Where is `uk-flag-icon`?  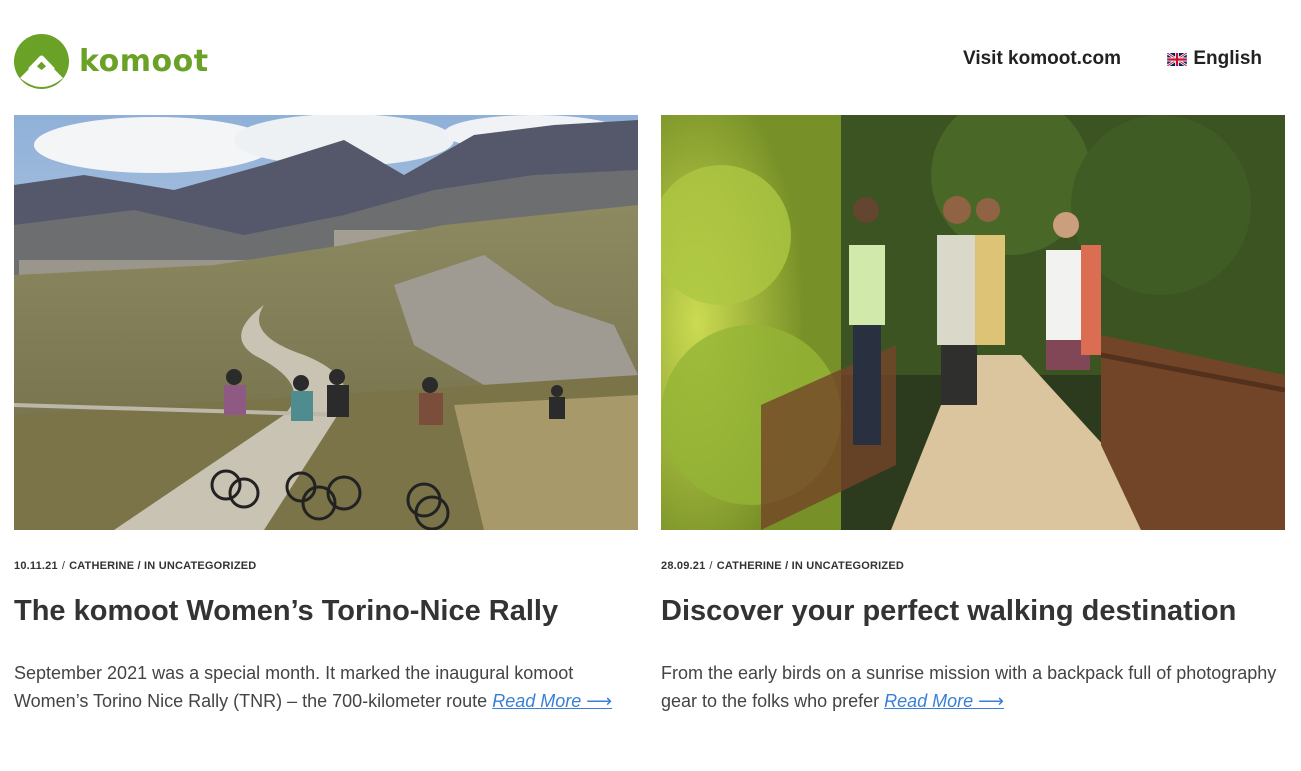
uk-flag-icon is located at coordinates (1177, 59).